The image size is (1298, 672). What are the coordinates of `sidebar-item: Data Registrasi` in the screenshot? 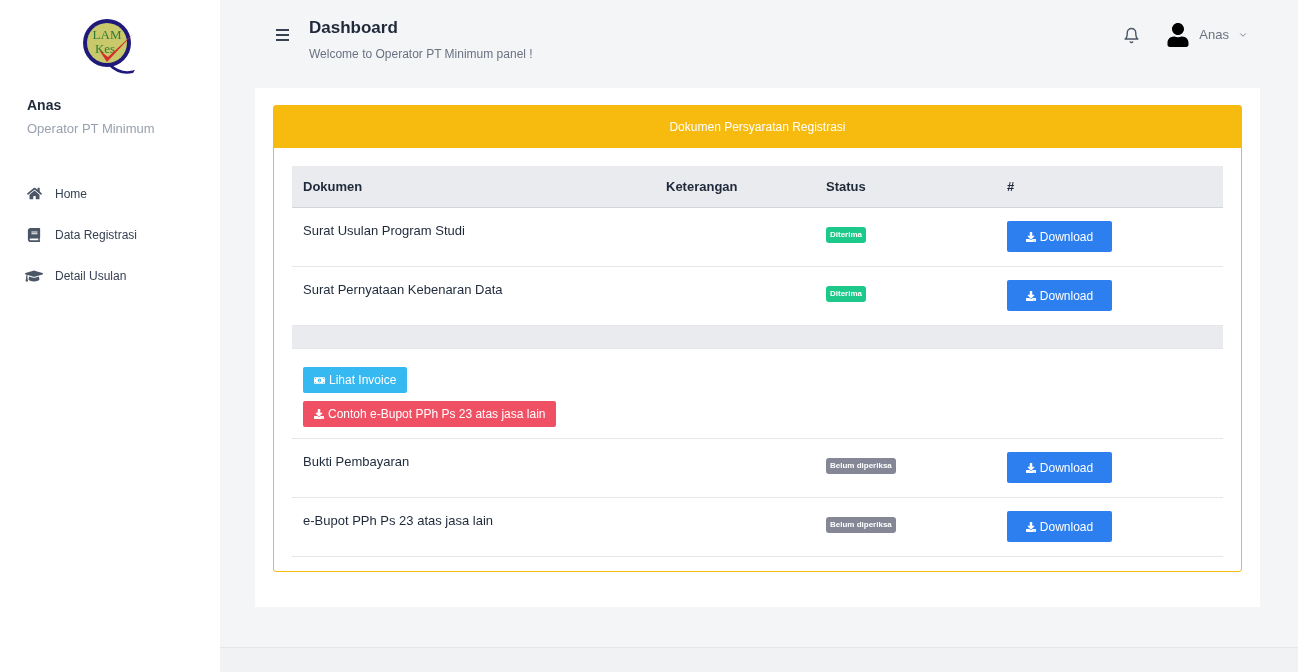 It's located at (110, 234).